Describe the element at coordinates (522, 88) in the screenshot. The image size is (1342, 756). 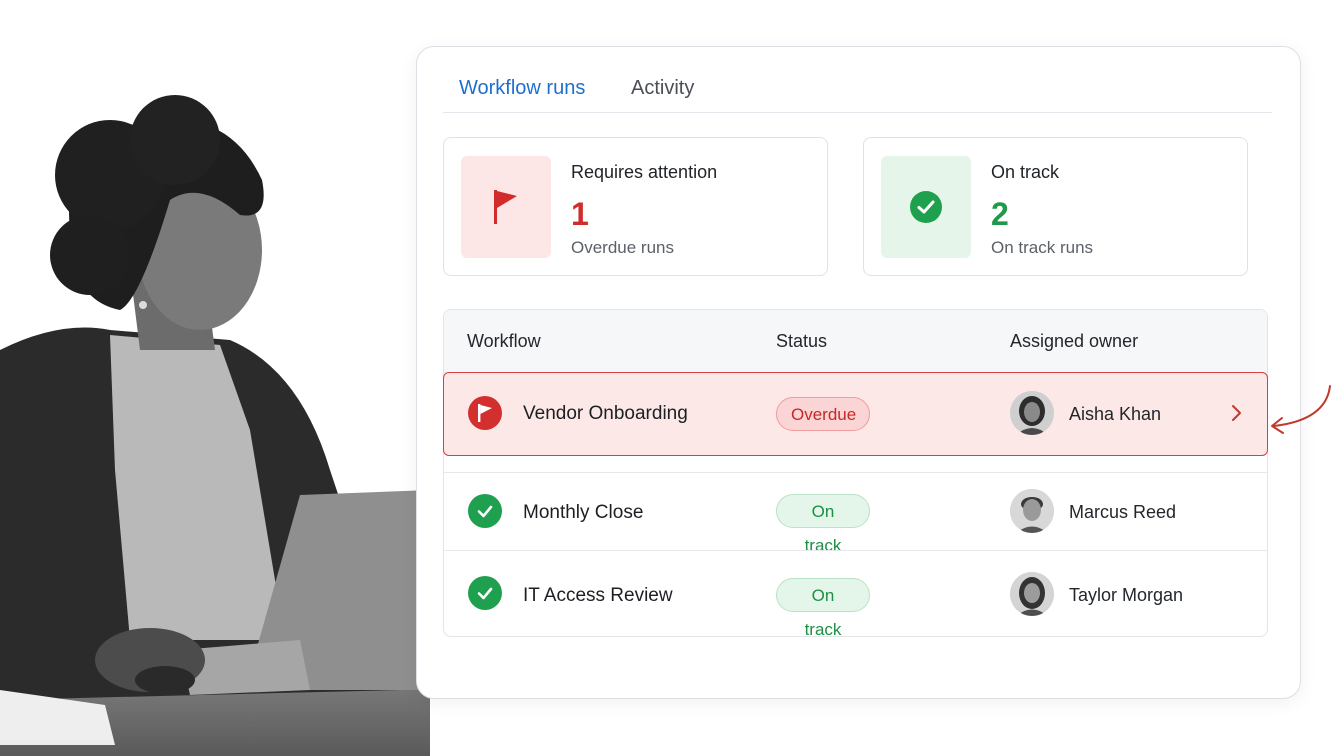
I see `tab-workflow-runs-label: Workflow runs` at that location.